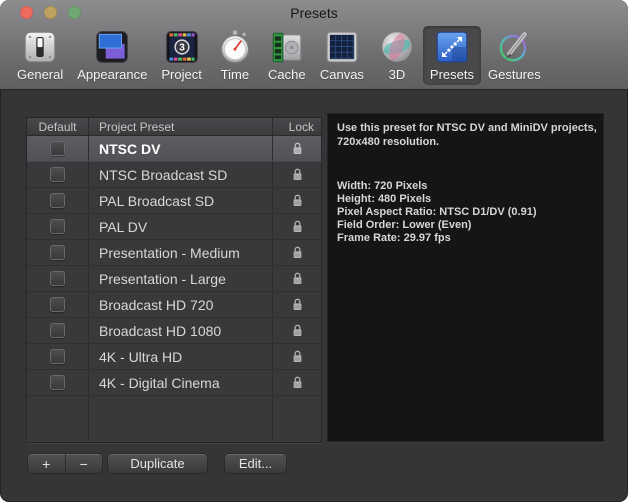 The width and height of the screenshot is (628, 502). What do you see at coordinates (160, 330) in the screenshot?
I see `preset-name: Broadcast HD 1080` at bounding box center [160, 330].